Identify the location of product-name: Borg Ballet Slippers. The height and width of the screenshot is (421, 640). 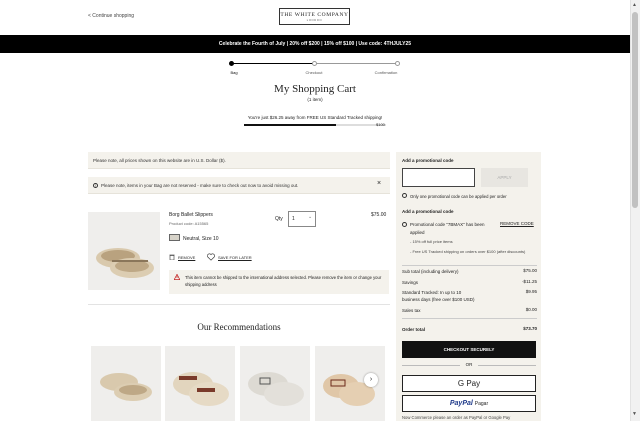
(191, 215).